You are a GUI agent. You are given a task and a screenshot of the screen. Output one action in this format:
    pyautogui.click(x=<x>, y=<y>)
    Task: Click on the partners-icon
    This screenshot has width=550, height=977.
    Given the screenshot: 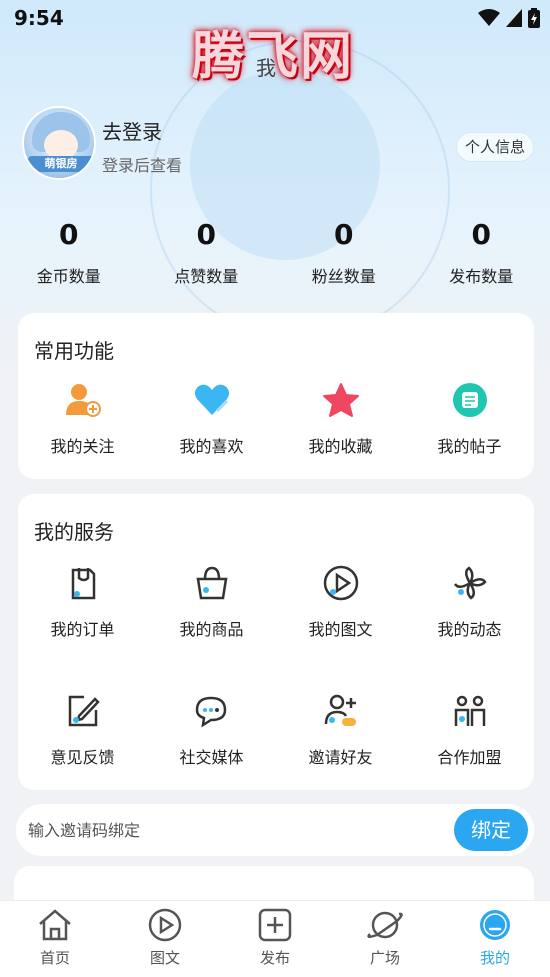 What is the action you would take?
    pyautogui.click(x=469, y=710)
    